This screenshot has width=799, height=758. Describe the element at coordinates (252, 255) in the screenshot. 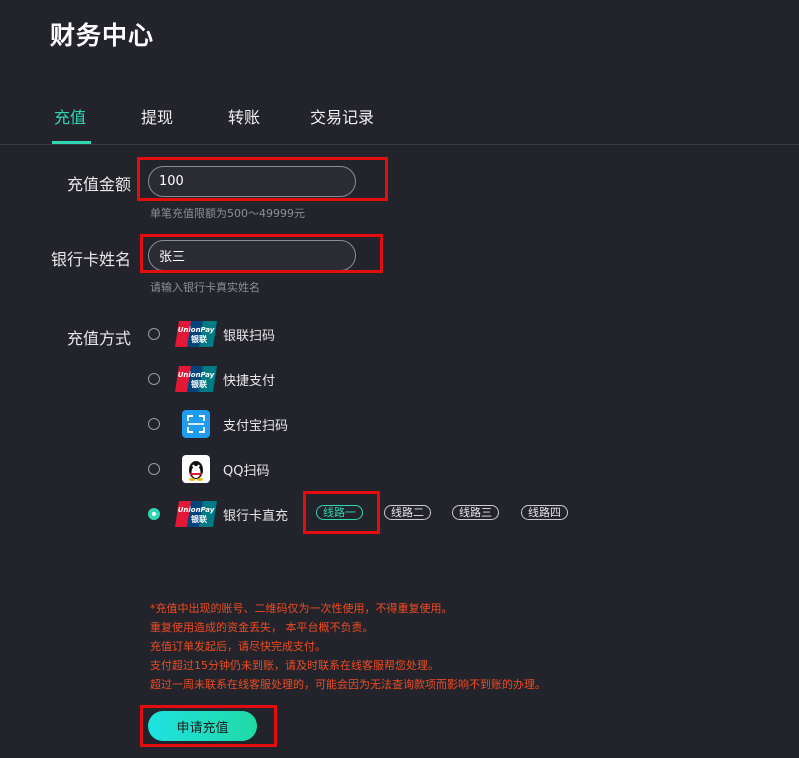

I see `cardholder-name-input` at that location.